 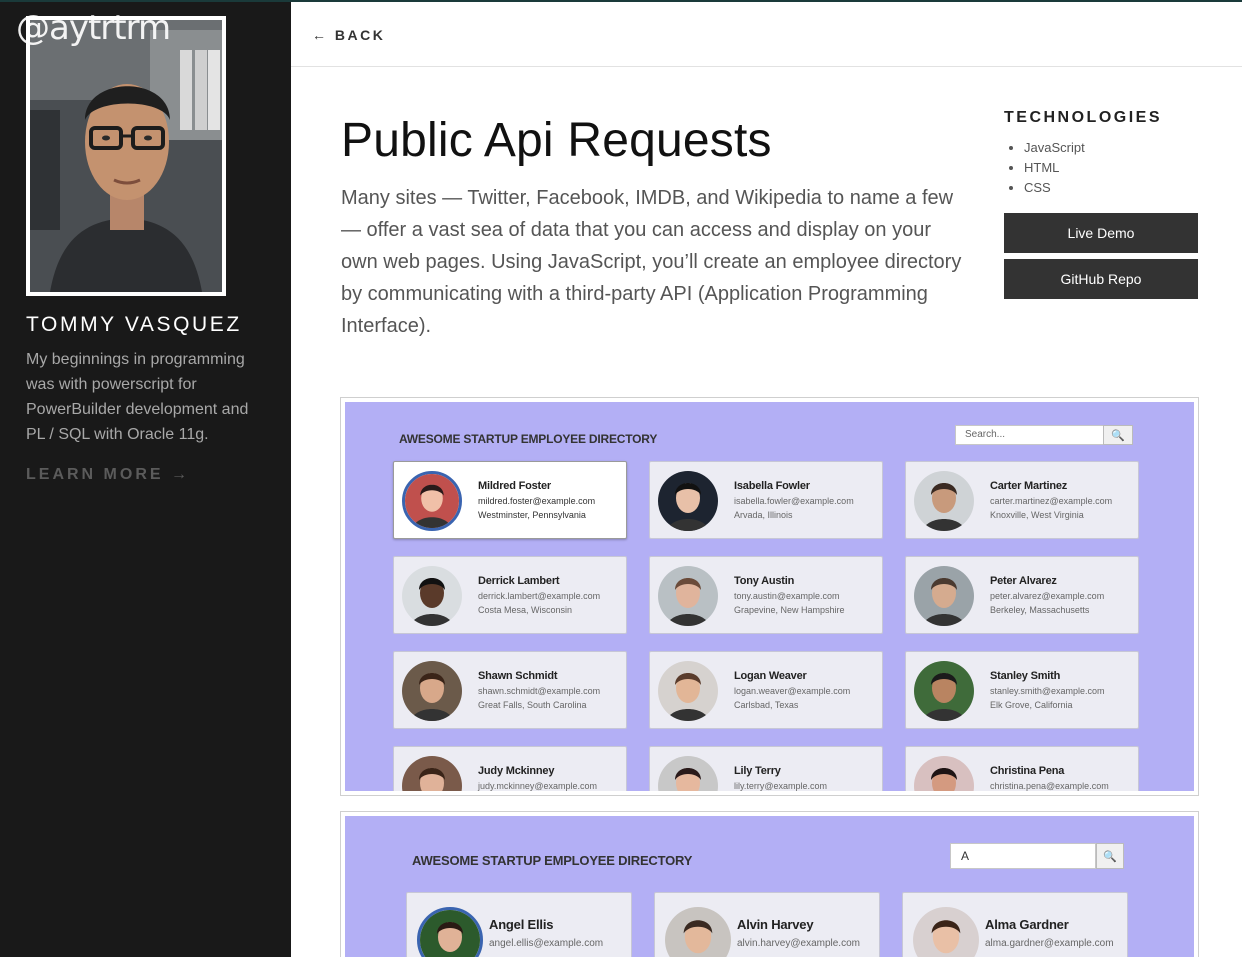 I want to click on github-repo-button: GitHub Repo, so click(x=1101, y=279).